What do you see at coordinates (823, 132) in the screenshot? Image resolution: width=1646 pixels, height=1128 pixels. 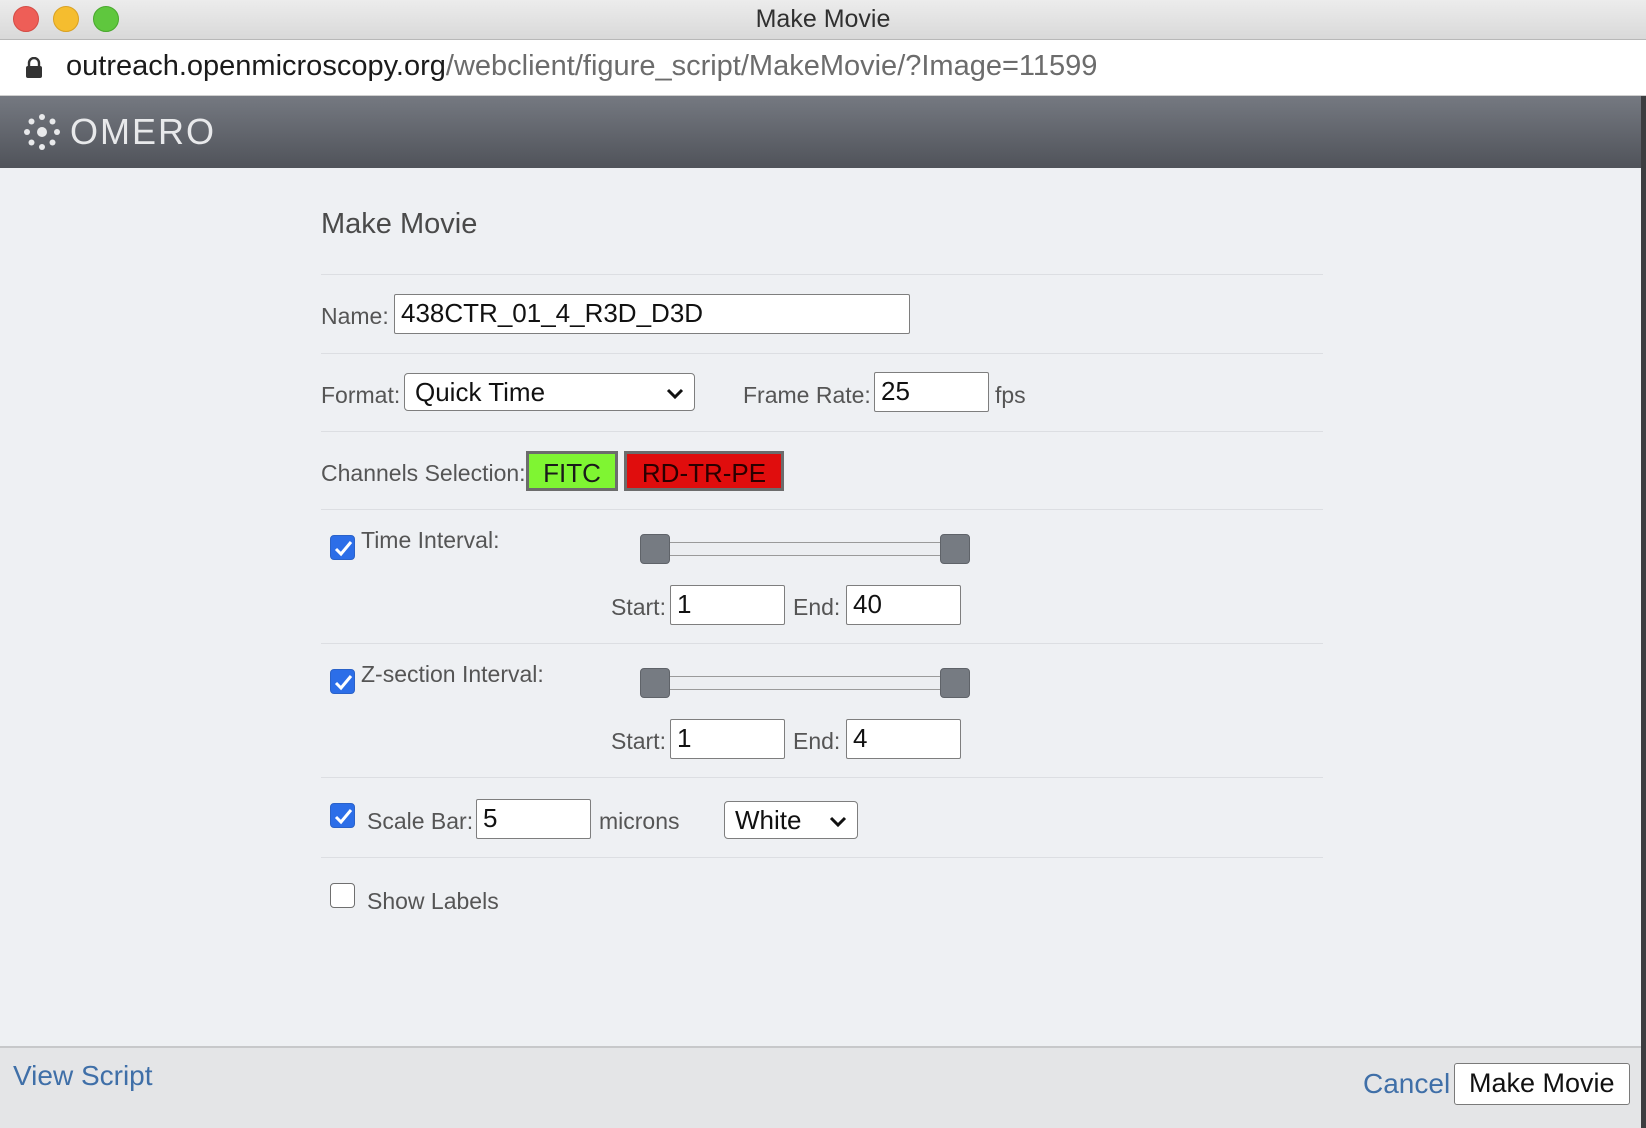 I see `omero-header: OMERO` at bounding box center [823, 132].